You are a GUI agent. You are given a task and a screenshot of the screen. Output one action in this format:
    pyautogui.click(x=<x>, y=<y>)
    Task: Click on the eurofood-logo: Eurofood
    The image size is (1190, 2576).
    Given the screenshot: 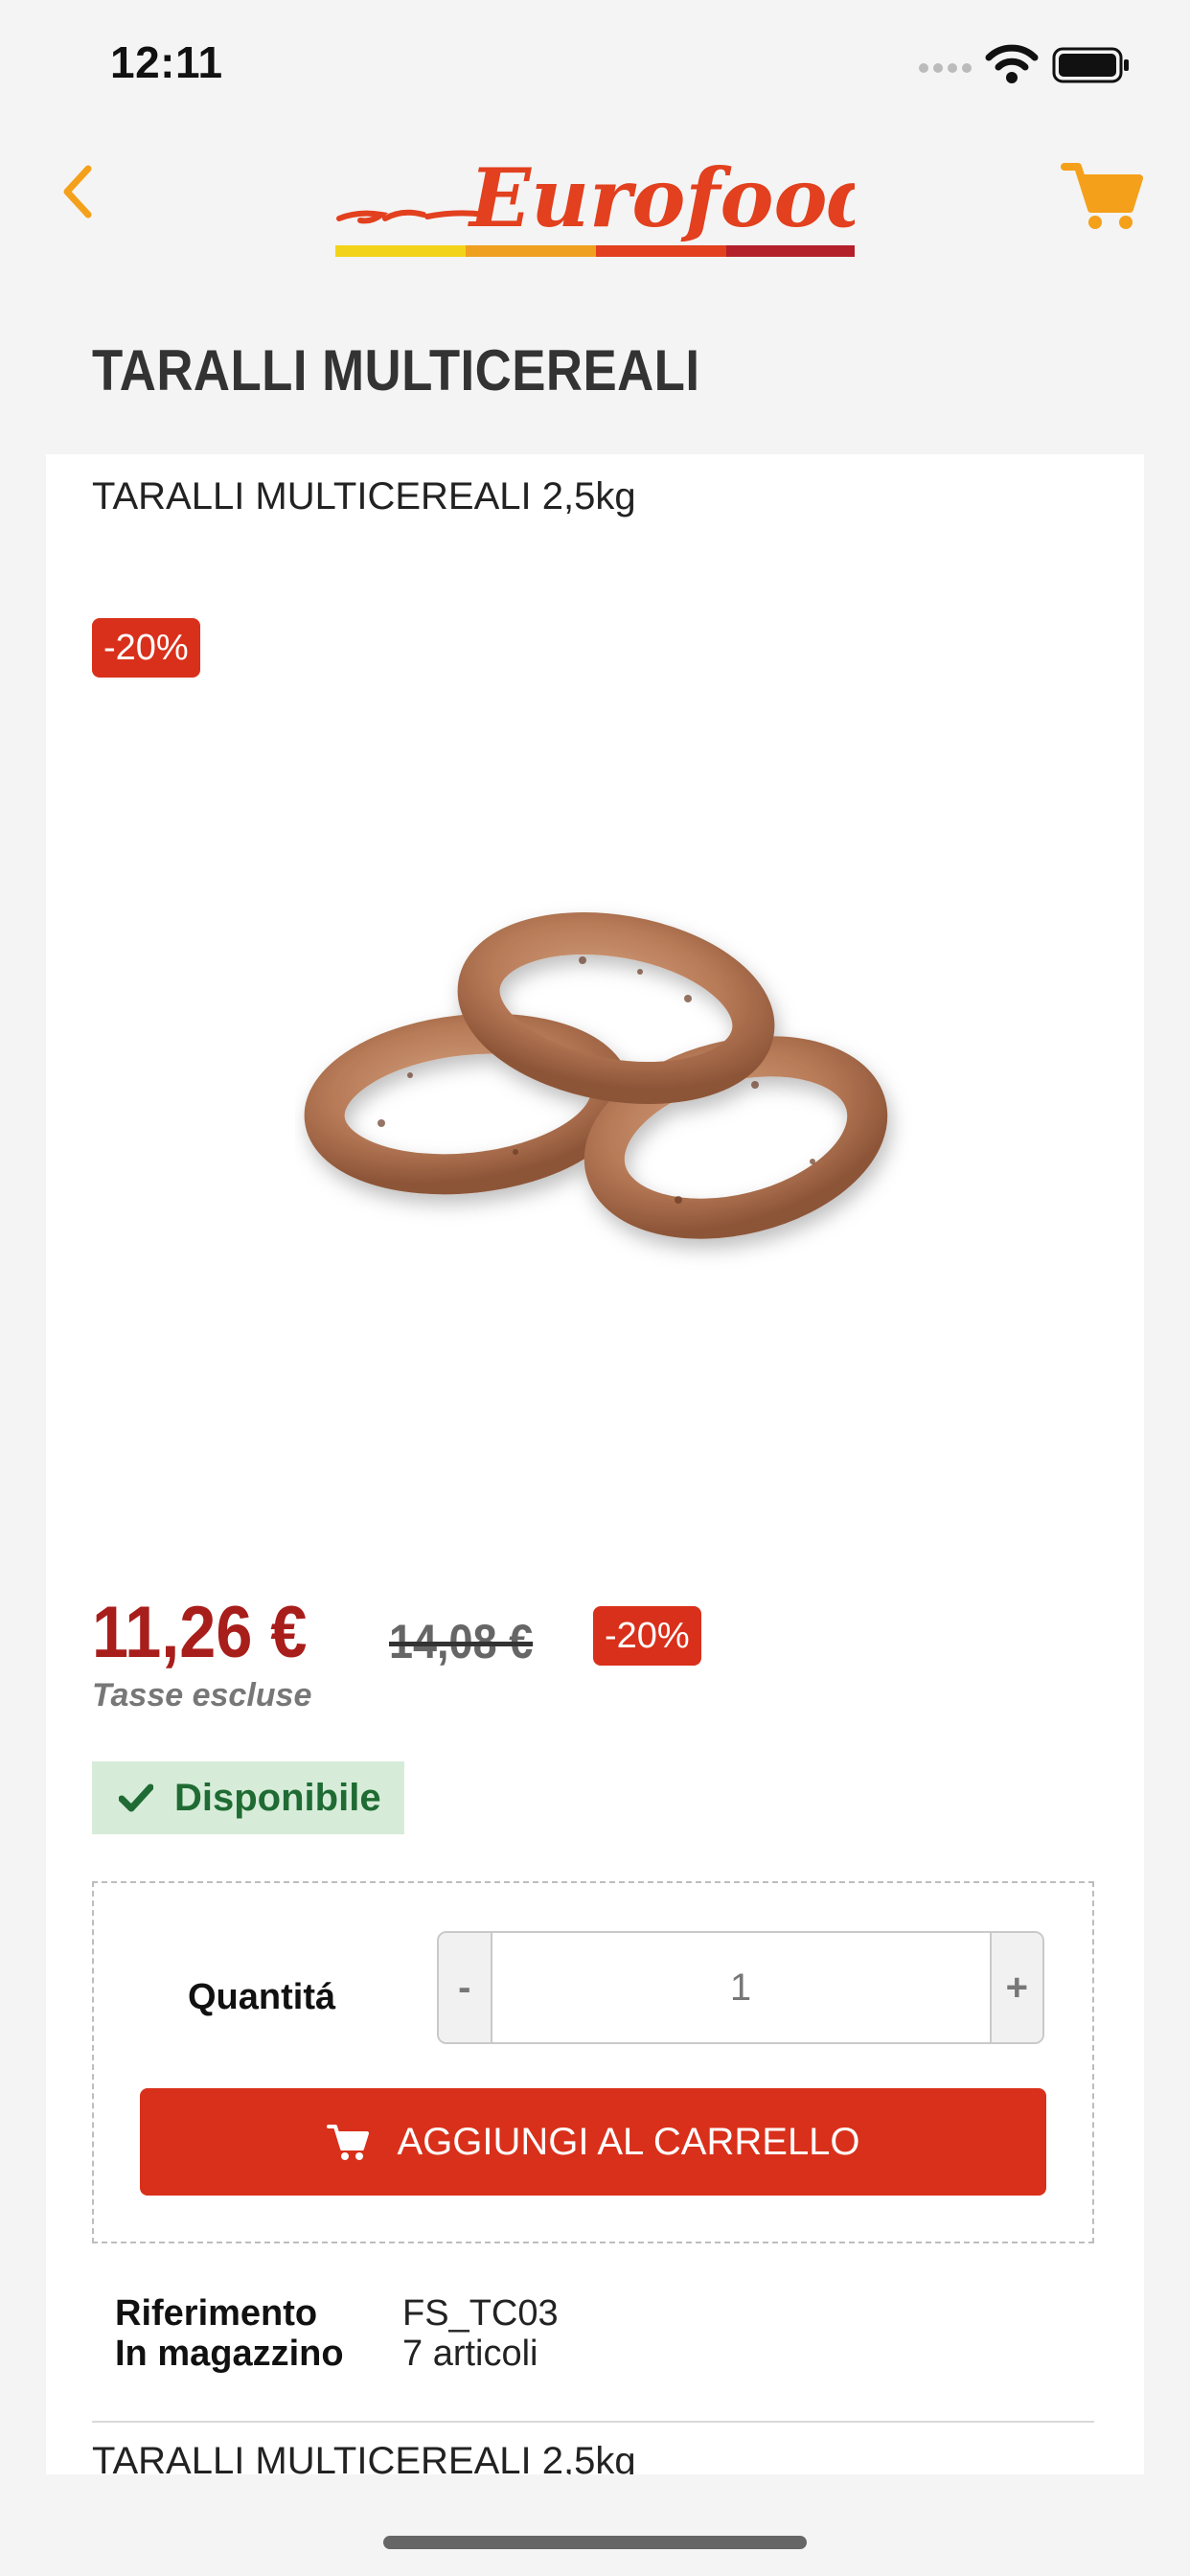 What is the action you would take?
    pyautogui.click(x=609, y=199)
    